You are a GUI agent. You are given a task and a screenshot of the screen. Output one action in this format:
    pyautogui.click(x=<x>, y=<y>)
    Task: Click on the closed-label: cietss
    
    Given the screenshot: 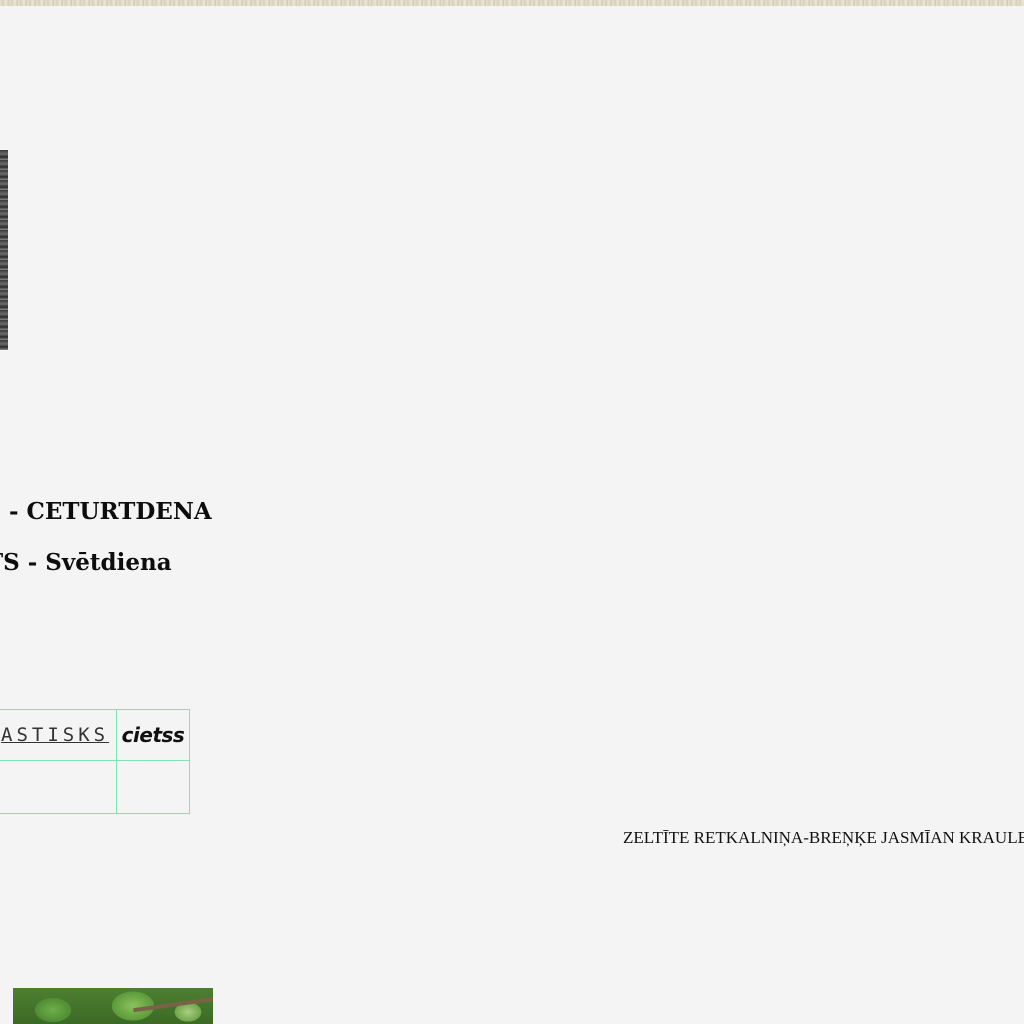 What is the action you would take?
    pyautogui.click(x=153, y=735)
    